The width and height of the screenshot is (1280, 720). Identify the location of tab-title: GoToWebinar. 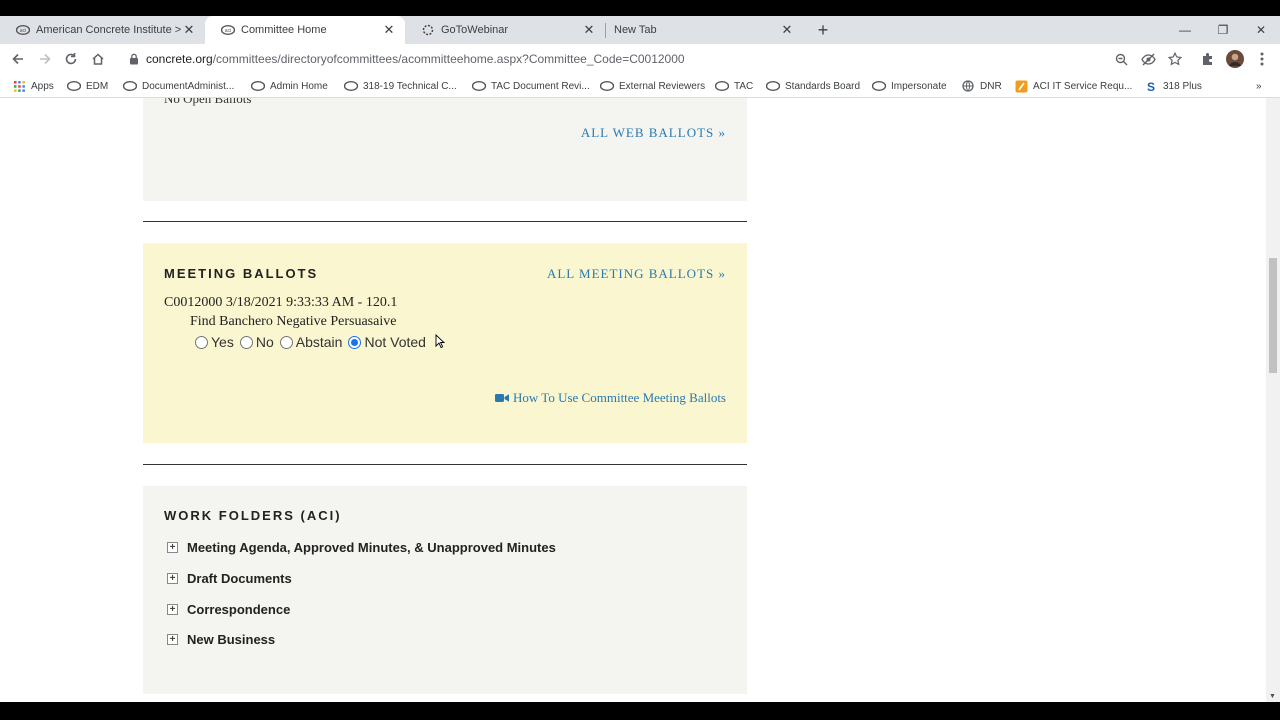
(475, 30).